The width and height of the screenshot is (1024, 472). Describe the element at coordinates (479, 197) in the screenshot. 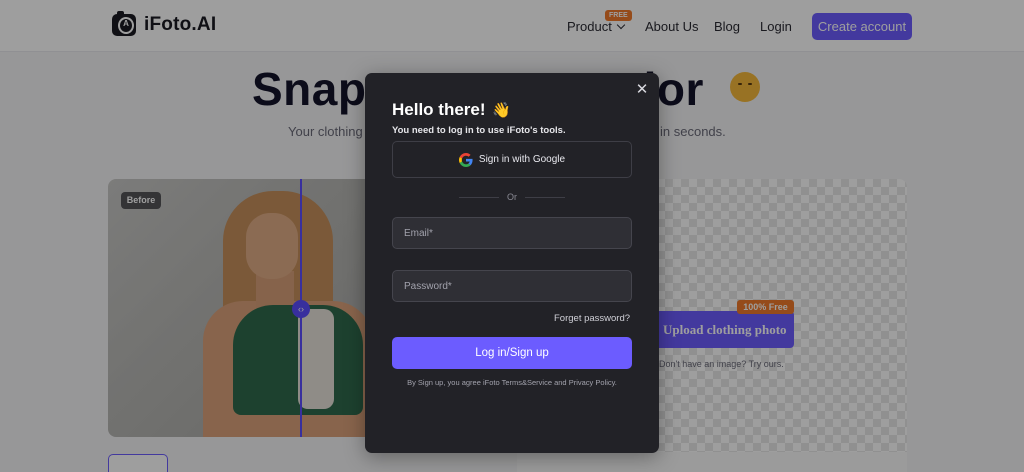

I see `divider-line-left` at that location.